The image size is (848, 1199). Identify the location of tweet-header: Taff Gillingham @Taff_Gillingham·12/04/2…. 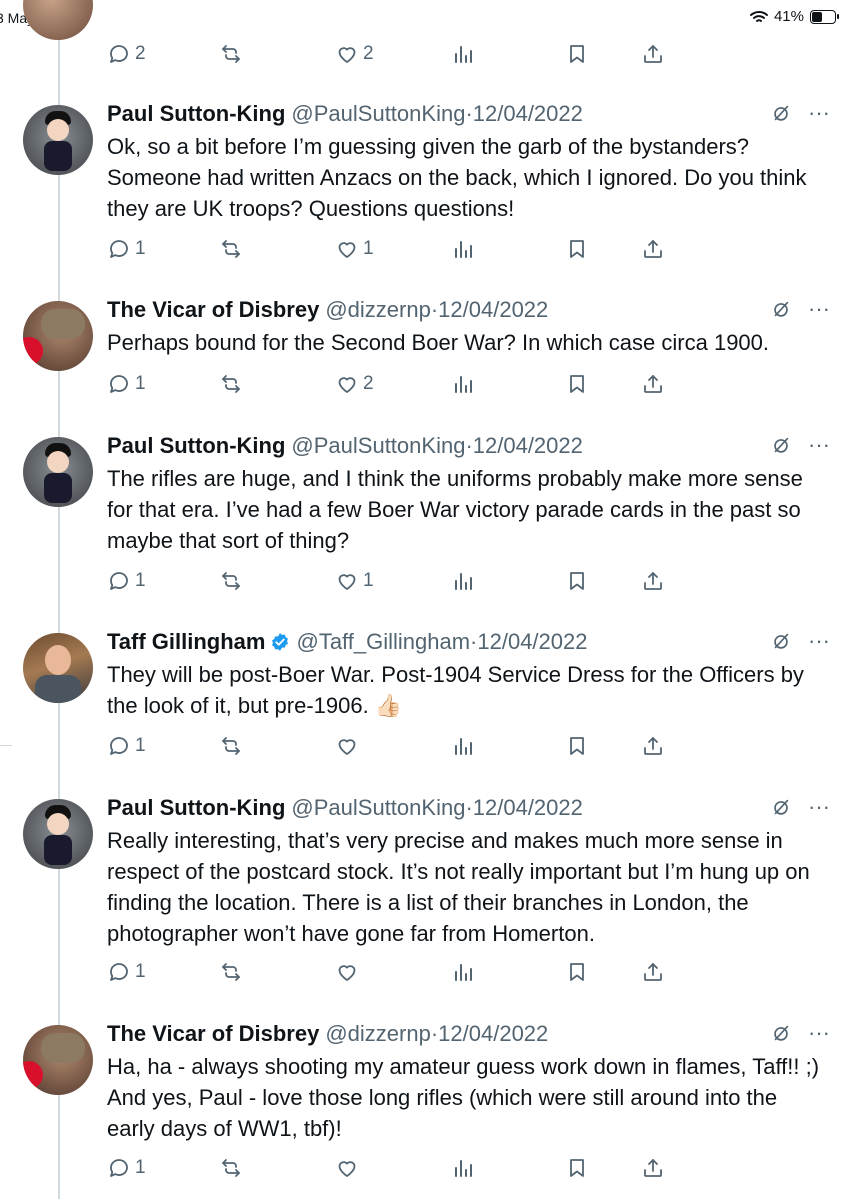
(468, 642).